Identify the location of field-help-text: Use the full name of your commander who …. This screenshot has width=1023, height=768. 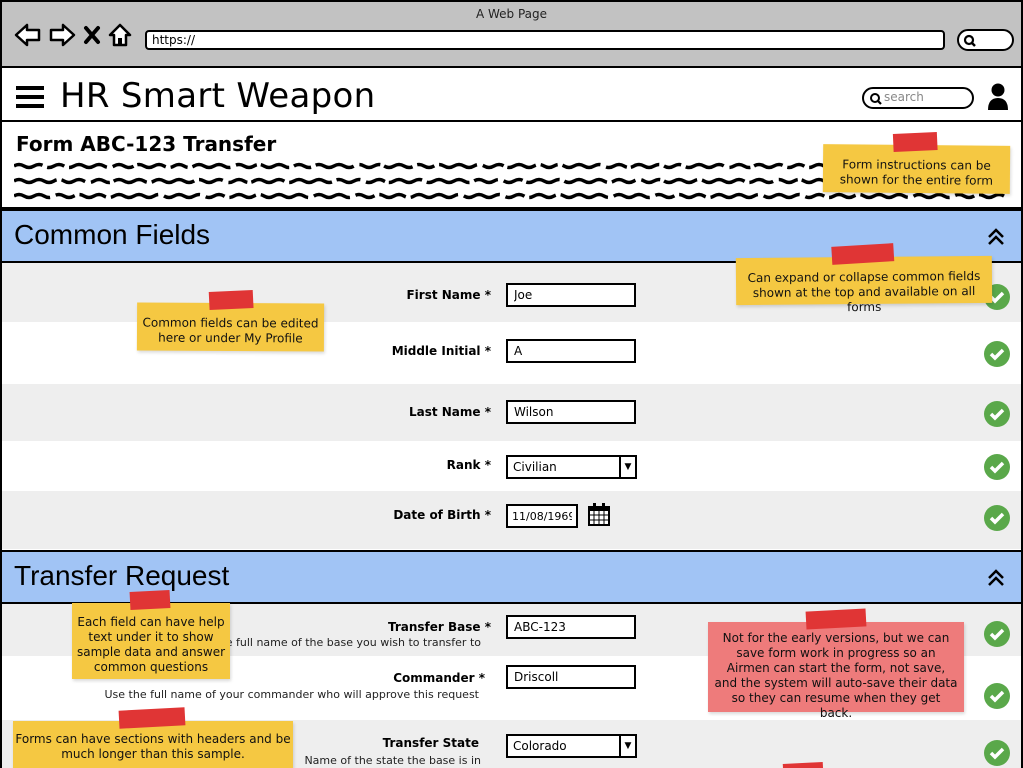
(292, 694).